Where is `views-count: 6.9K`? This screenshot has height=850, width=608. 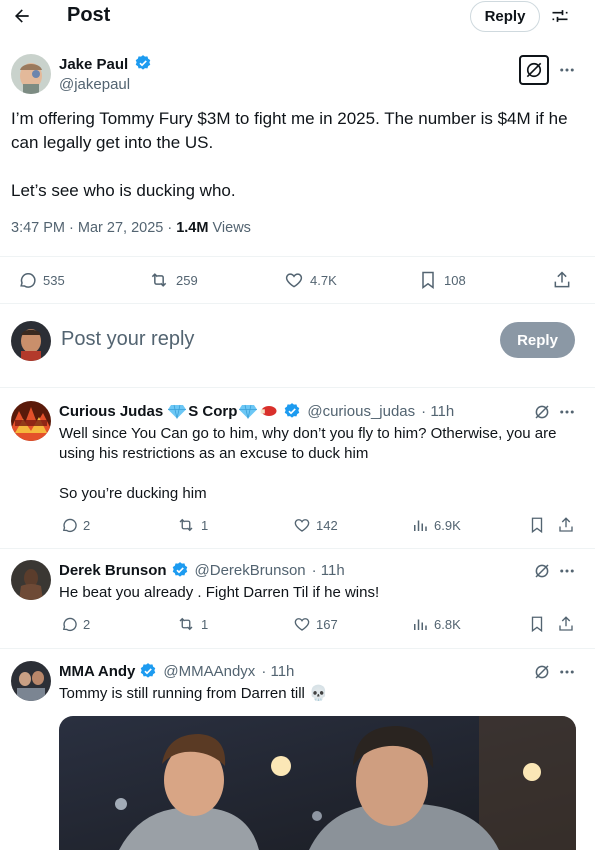 views-count: 6.9K is located at coordinates (447, 525).